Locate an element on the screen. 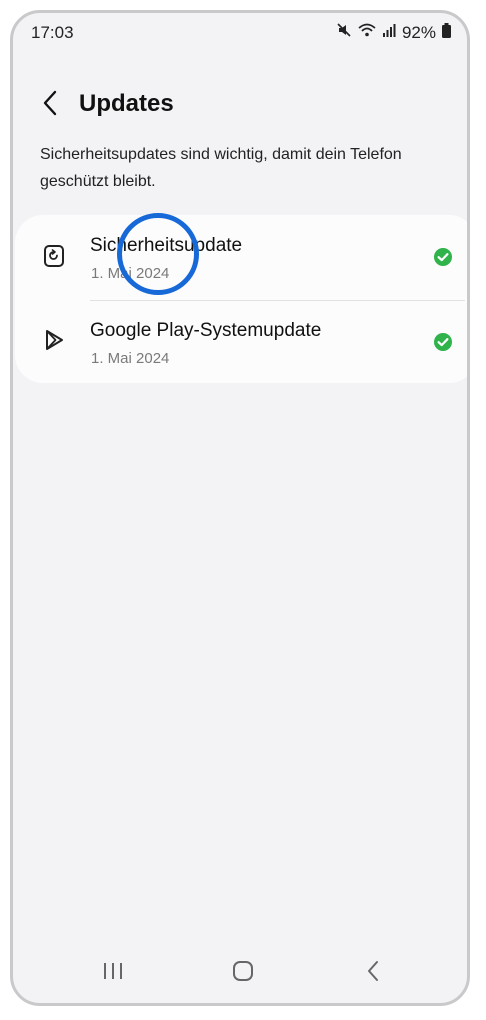  nav-back-button is located at coordinates (373, 973).